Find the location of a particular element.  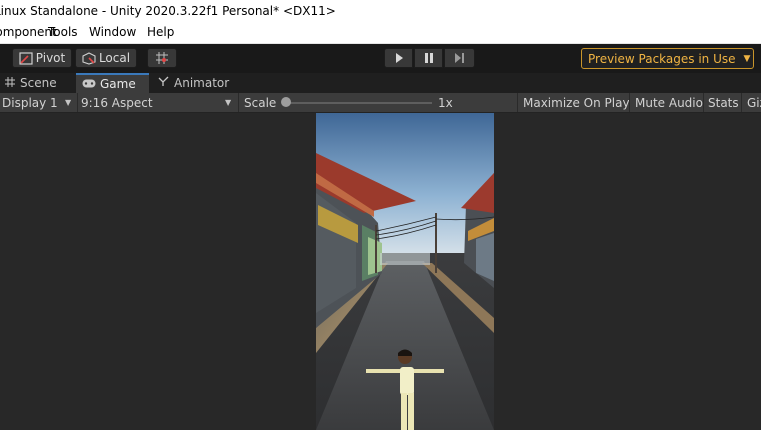

aspect-dropdown: 9:16 Aspect ▼ is located at coordinates (159, 102).